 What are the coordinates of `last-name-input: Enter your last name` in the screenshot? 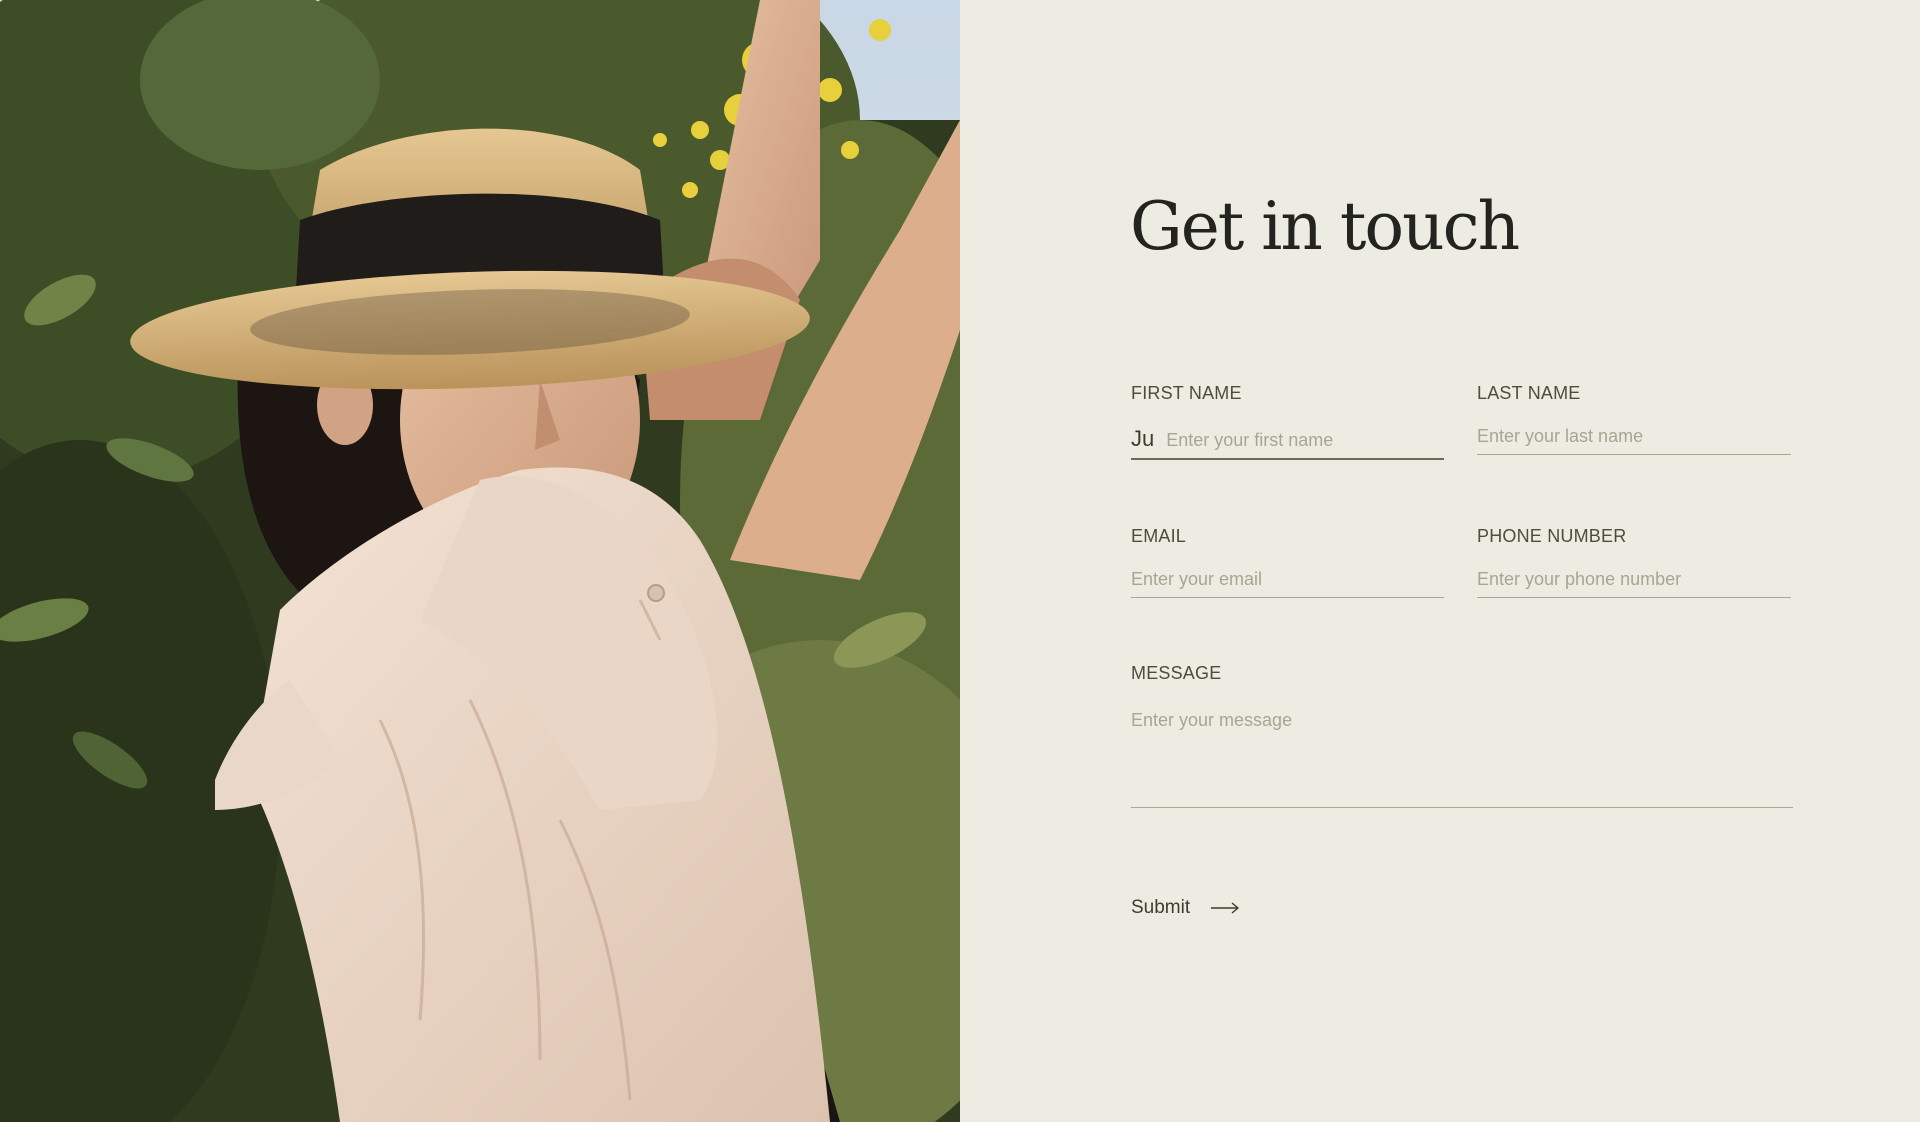 It's located at (1634, 440).